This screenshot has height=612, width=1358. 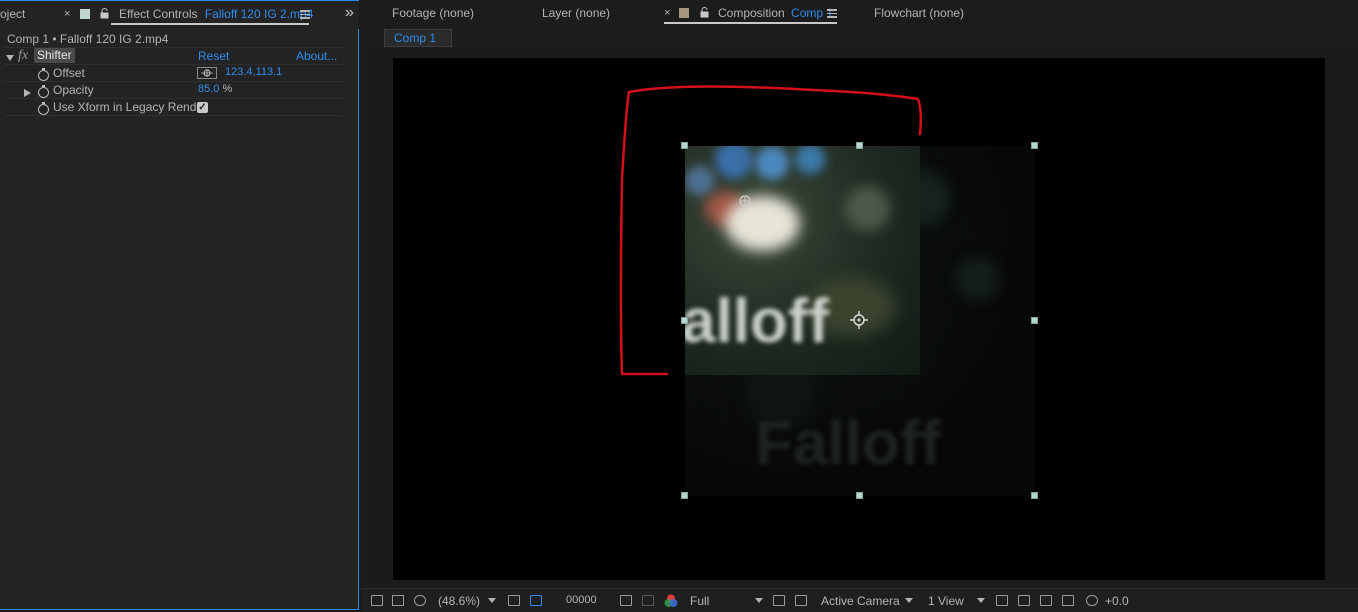 I want to click on property-row-legacy-xform: Use Xform in Legacy Rende ✓, so click(x=173, y=107).